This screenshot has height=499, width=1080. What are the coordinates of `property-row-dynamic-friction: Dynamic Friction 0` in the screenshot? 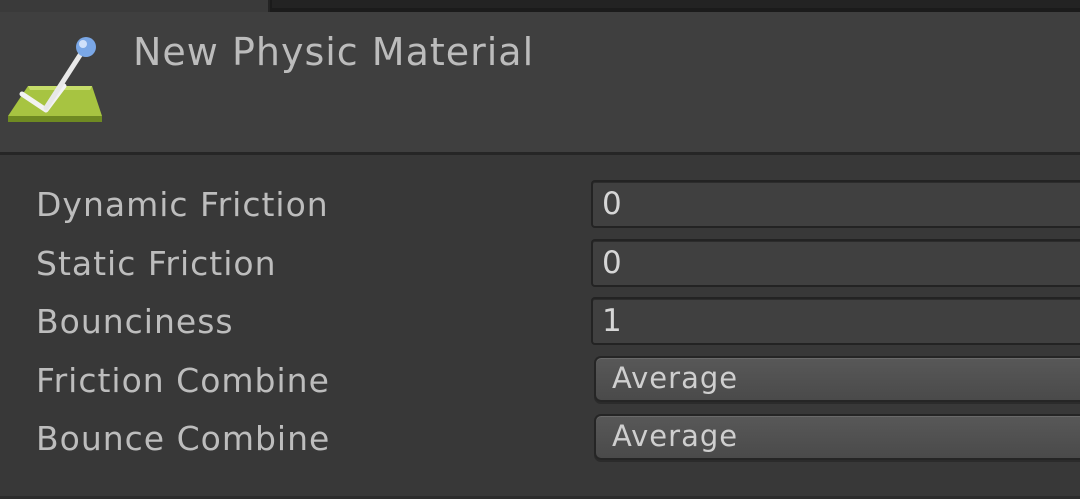 It's located at (540, 204).